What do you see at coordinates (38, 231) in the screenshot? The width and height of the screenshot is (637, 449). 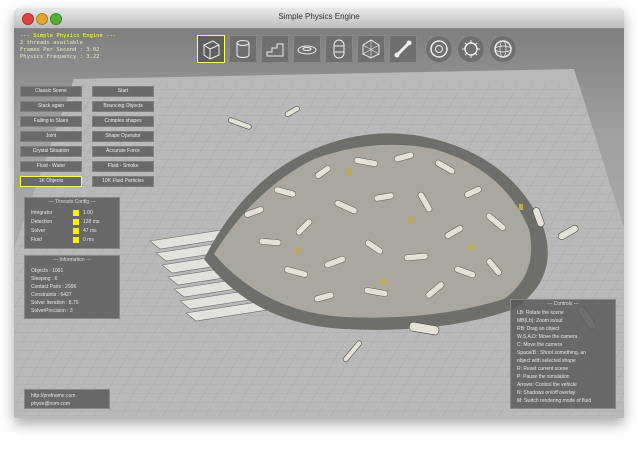 I see `thread-label-solver: Solver` at bounding box center [38, 231].